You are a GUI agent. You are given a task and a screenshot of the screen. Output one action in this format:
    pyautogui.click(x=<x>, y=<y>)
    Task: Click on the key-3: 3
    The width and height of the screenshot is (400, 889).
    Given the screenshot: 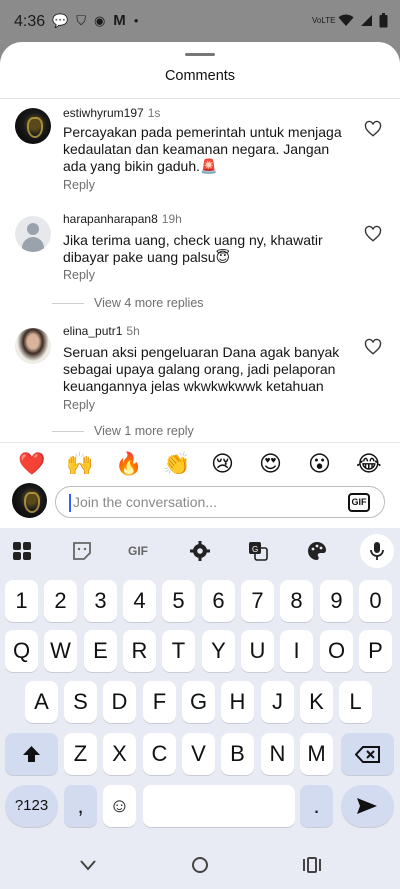 What is the action you would take?
    pyautogui.click(x=100, y=601)
    